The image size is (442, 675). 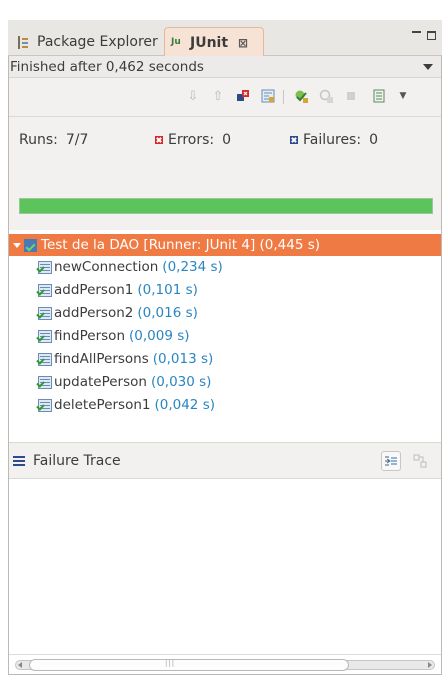 I want to click on test-name: findPerson, so click(x=89, y=336).